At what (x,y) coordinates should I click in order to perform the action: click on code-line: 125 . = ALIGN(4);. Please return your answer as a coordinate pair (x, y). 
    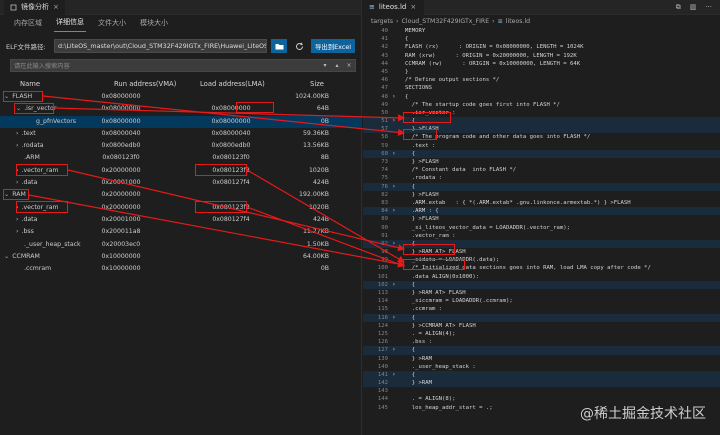
    Looking at the image, I should click on (541, 334).